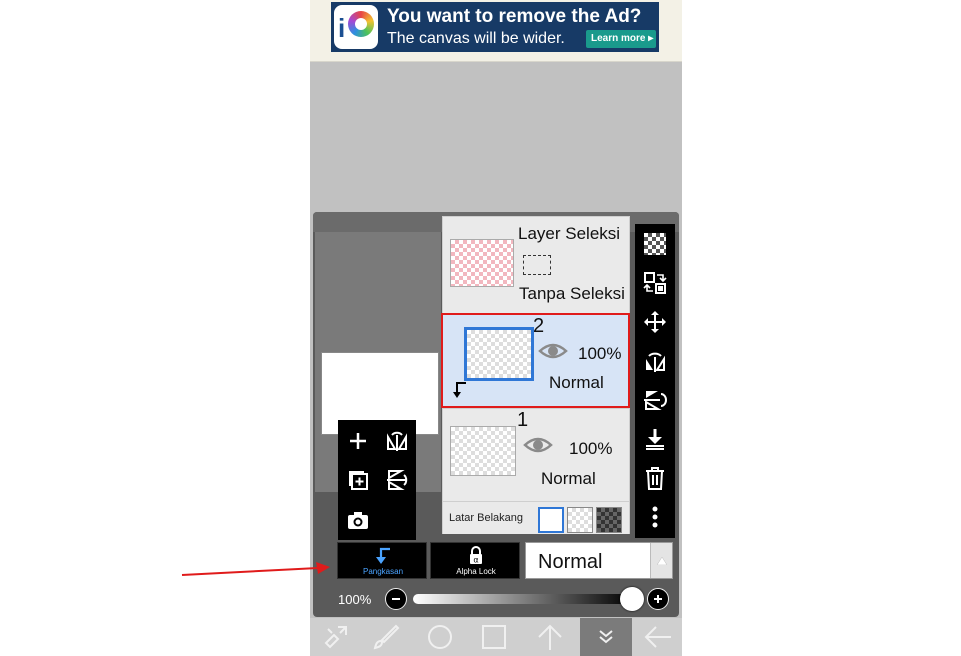  I want to click on delete-layer-button, so click(655, 477).